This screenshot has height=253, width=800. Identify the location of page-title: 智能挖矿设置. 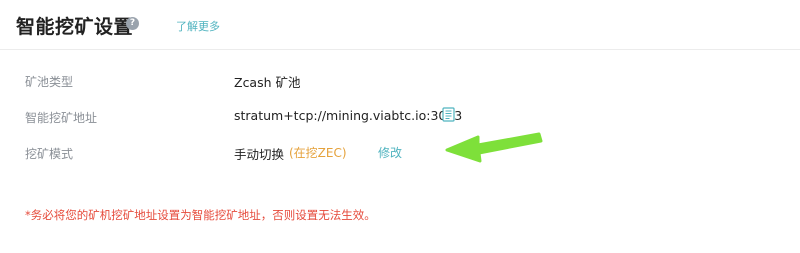
(75, 27).